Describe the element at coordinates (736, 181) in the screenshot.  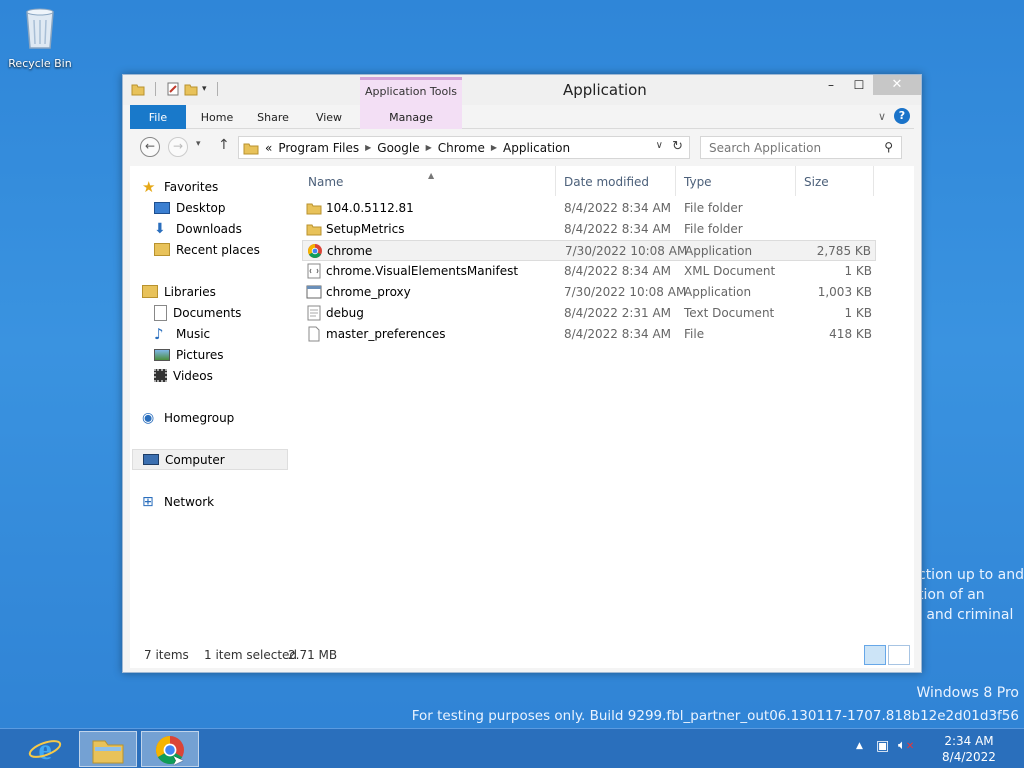
I see `column-header-type: Type` at that location.